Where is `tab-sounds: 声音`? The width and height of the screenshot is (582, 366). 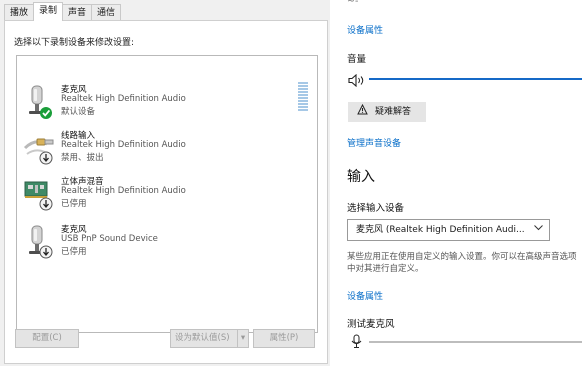 tab-sounds: 声音 is located at coordinates (77, 12).